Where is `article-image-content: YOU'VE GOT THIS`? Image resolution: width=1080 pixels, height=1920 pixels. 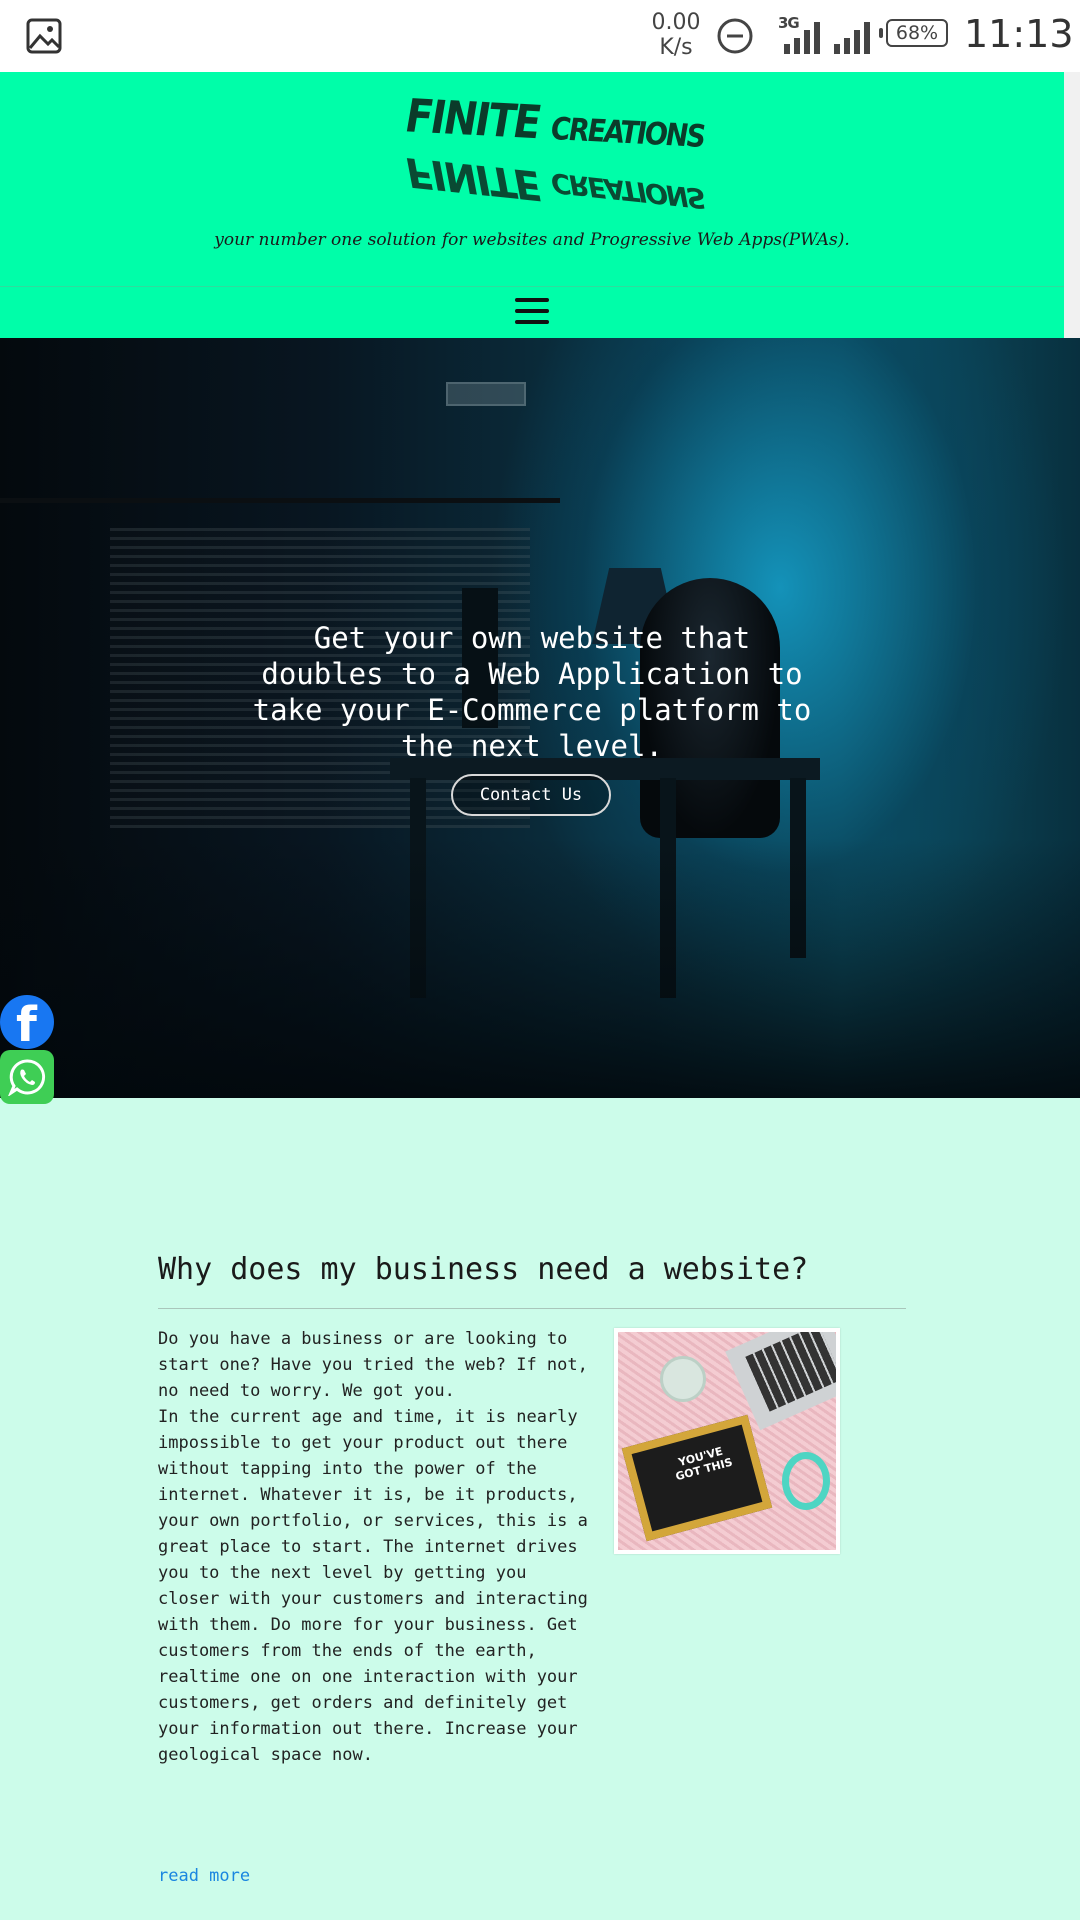
article-image-content: YOU'VE GOT THIS is located at coordinates (727, 1441).